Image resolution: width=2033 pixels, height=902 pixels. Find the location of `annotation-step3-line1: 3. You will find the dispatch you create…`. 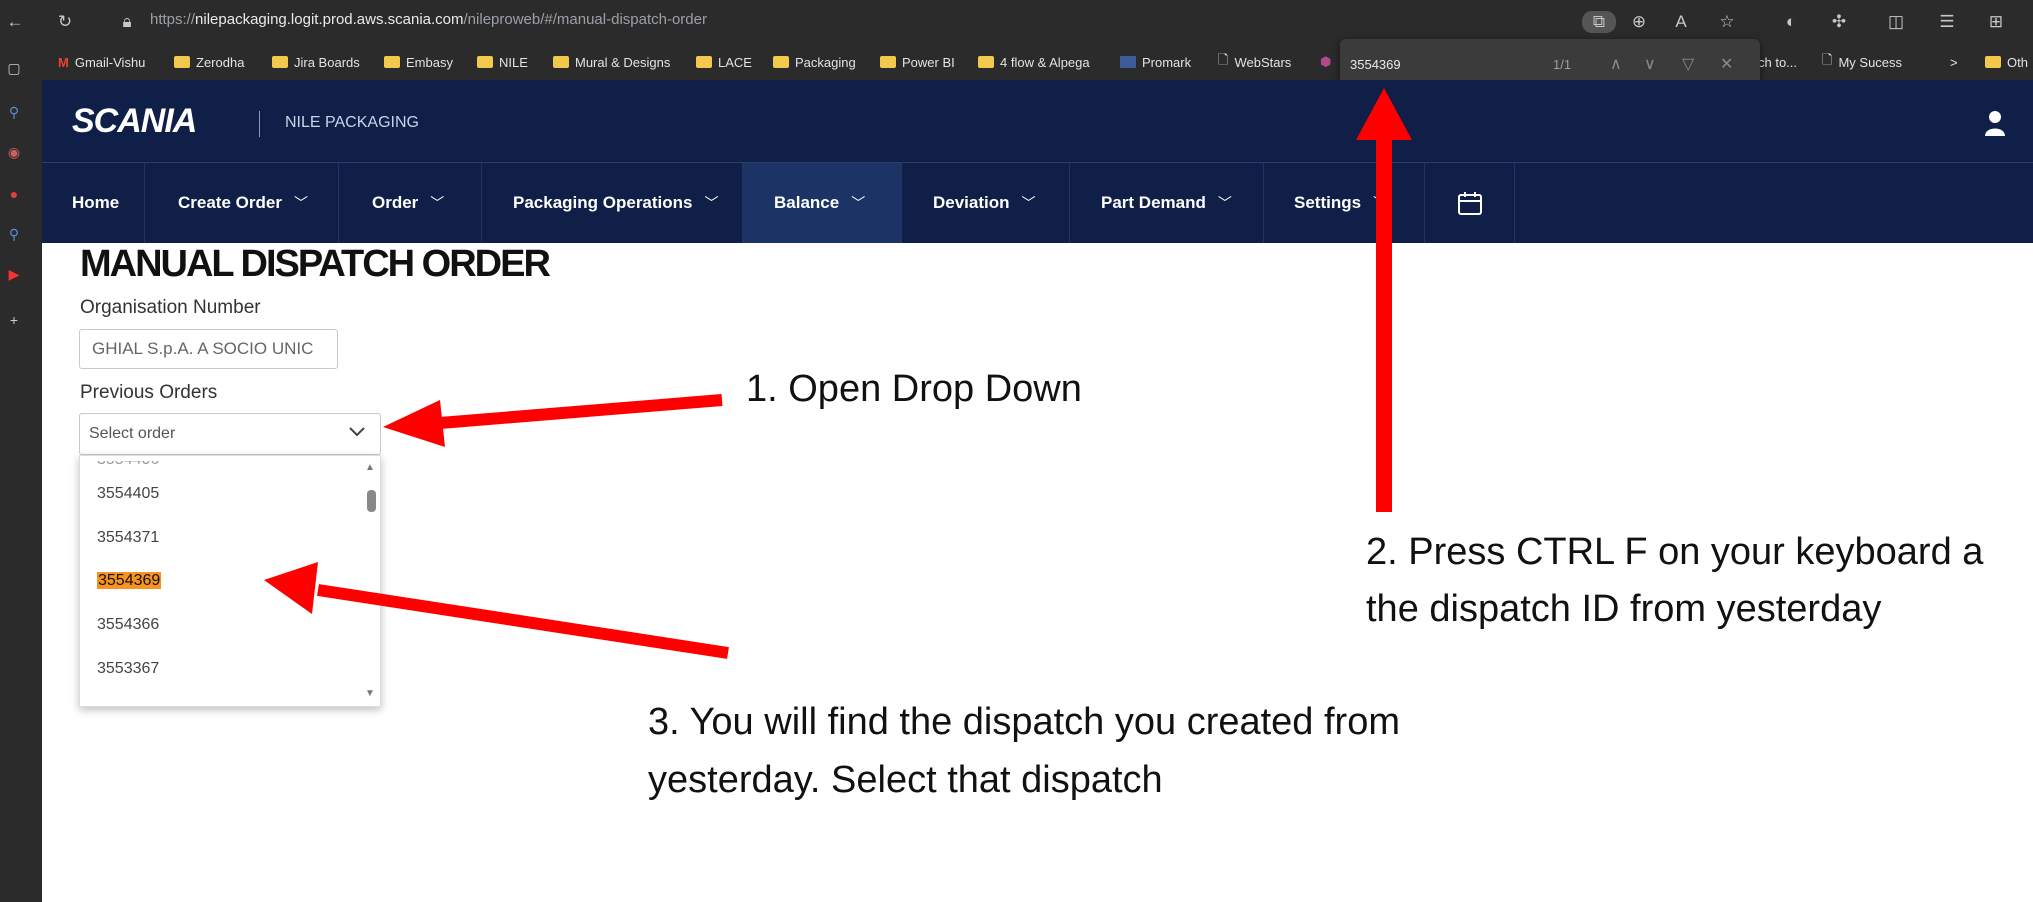

annotation-step3-line1: 3. You will find the dispatch you create… is located at coordinates (1024, 722).